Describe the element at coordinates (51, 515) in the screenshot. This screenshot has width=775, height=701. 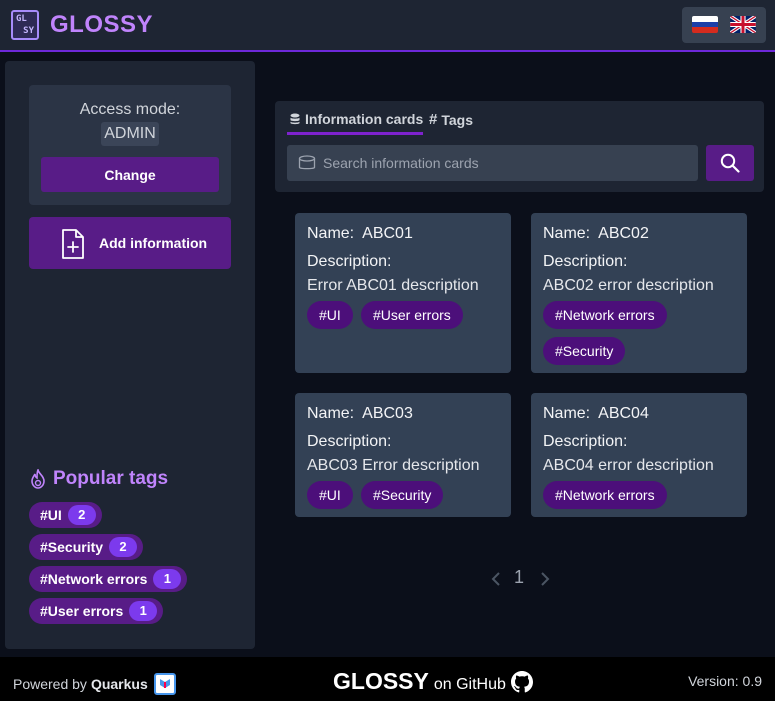
I see `tag-label: #UI` at that location.